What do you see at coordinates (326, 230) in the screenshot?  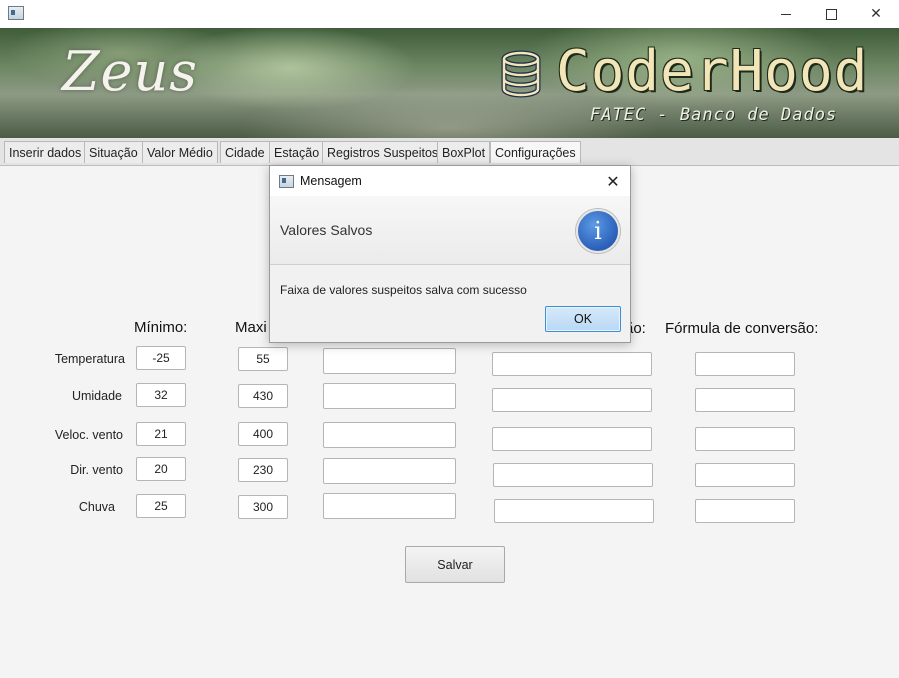 I see `dialog-heading: Valores Salvos` at bounding box center [326, 230].